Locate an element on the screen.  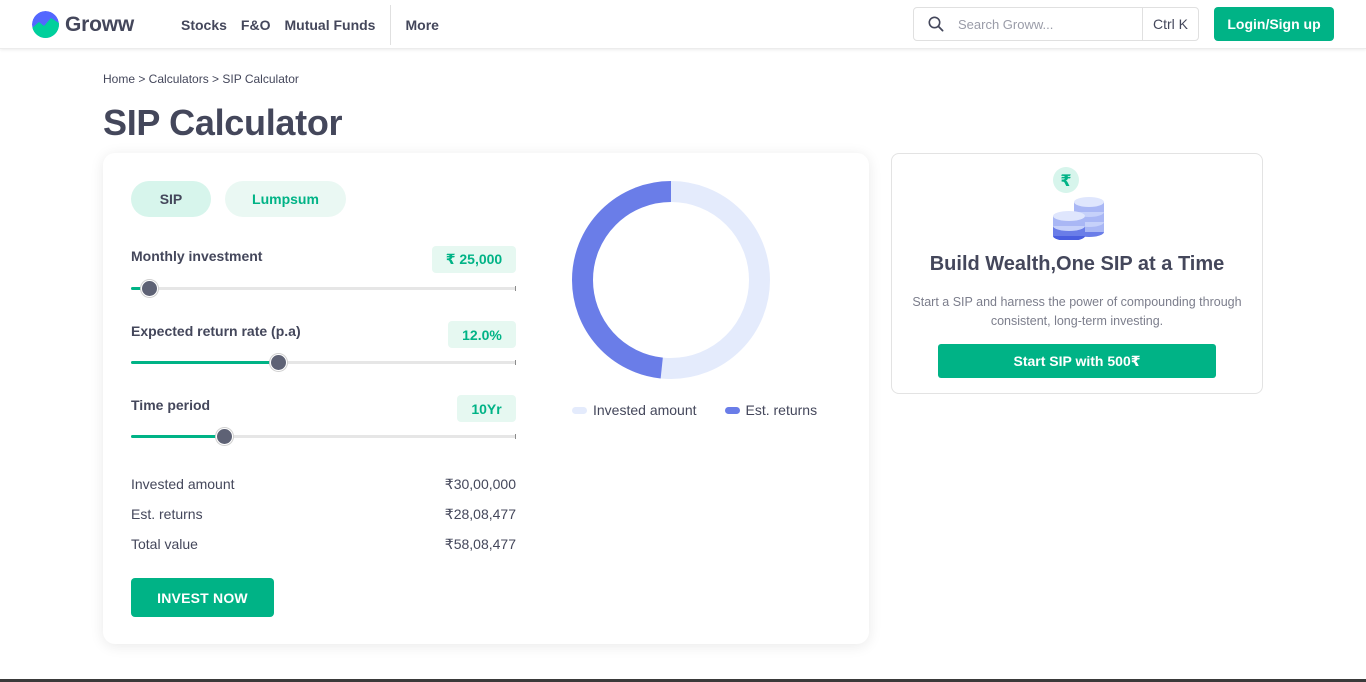
login-signup-button: Login/Sign up is located at coordinates (1274, 24).